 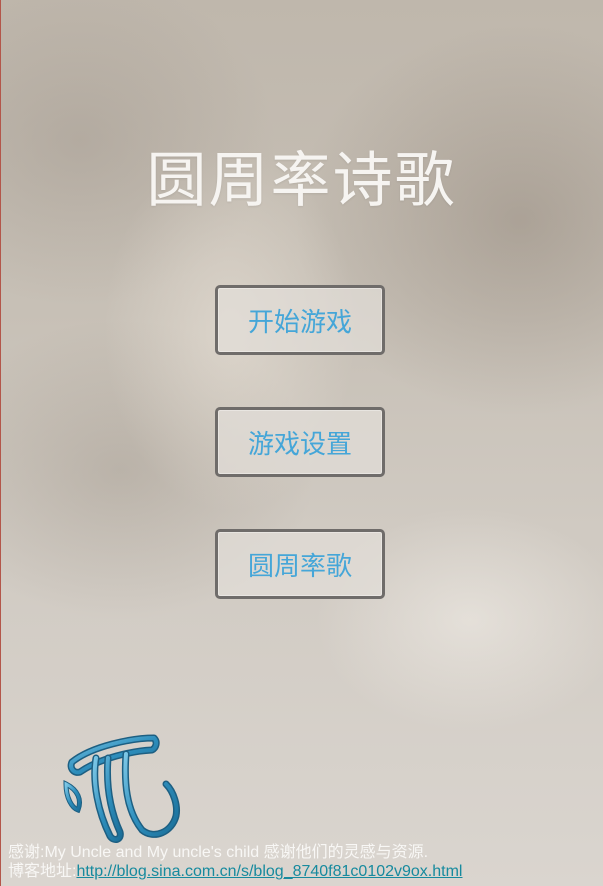 What do you see at coordinates (300, 564) in the screenshot?
I see `pi-song-button: 圆周率歌` at bounding box center [300, 564].